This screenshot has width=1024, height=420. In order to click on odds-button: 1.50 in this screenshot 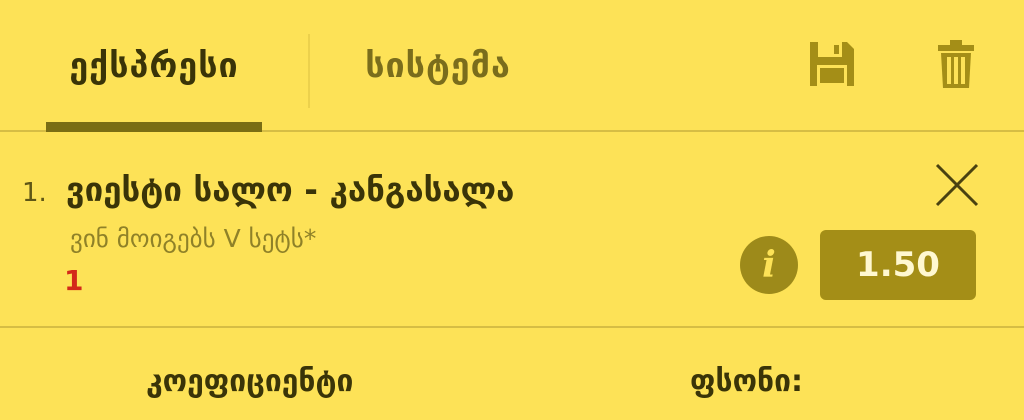, I will do `click(898, 265)`.